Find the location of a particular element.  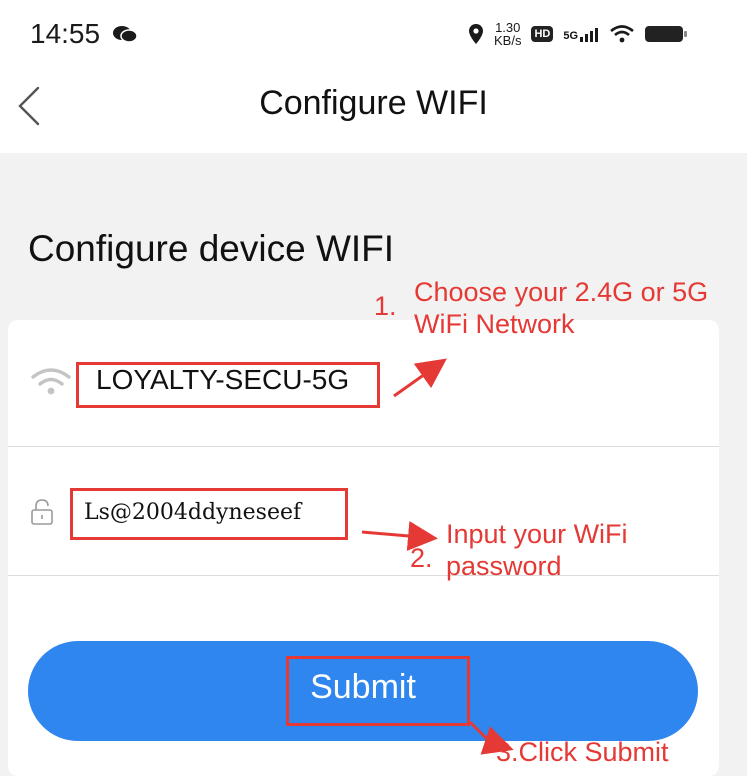

status-icons: 1.30 KB/s HD 5G is located at coordinates (578, 34).